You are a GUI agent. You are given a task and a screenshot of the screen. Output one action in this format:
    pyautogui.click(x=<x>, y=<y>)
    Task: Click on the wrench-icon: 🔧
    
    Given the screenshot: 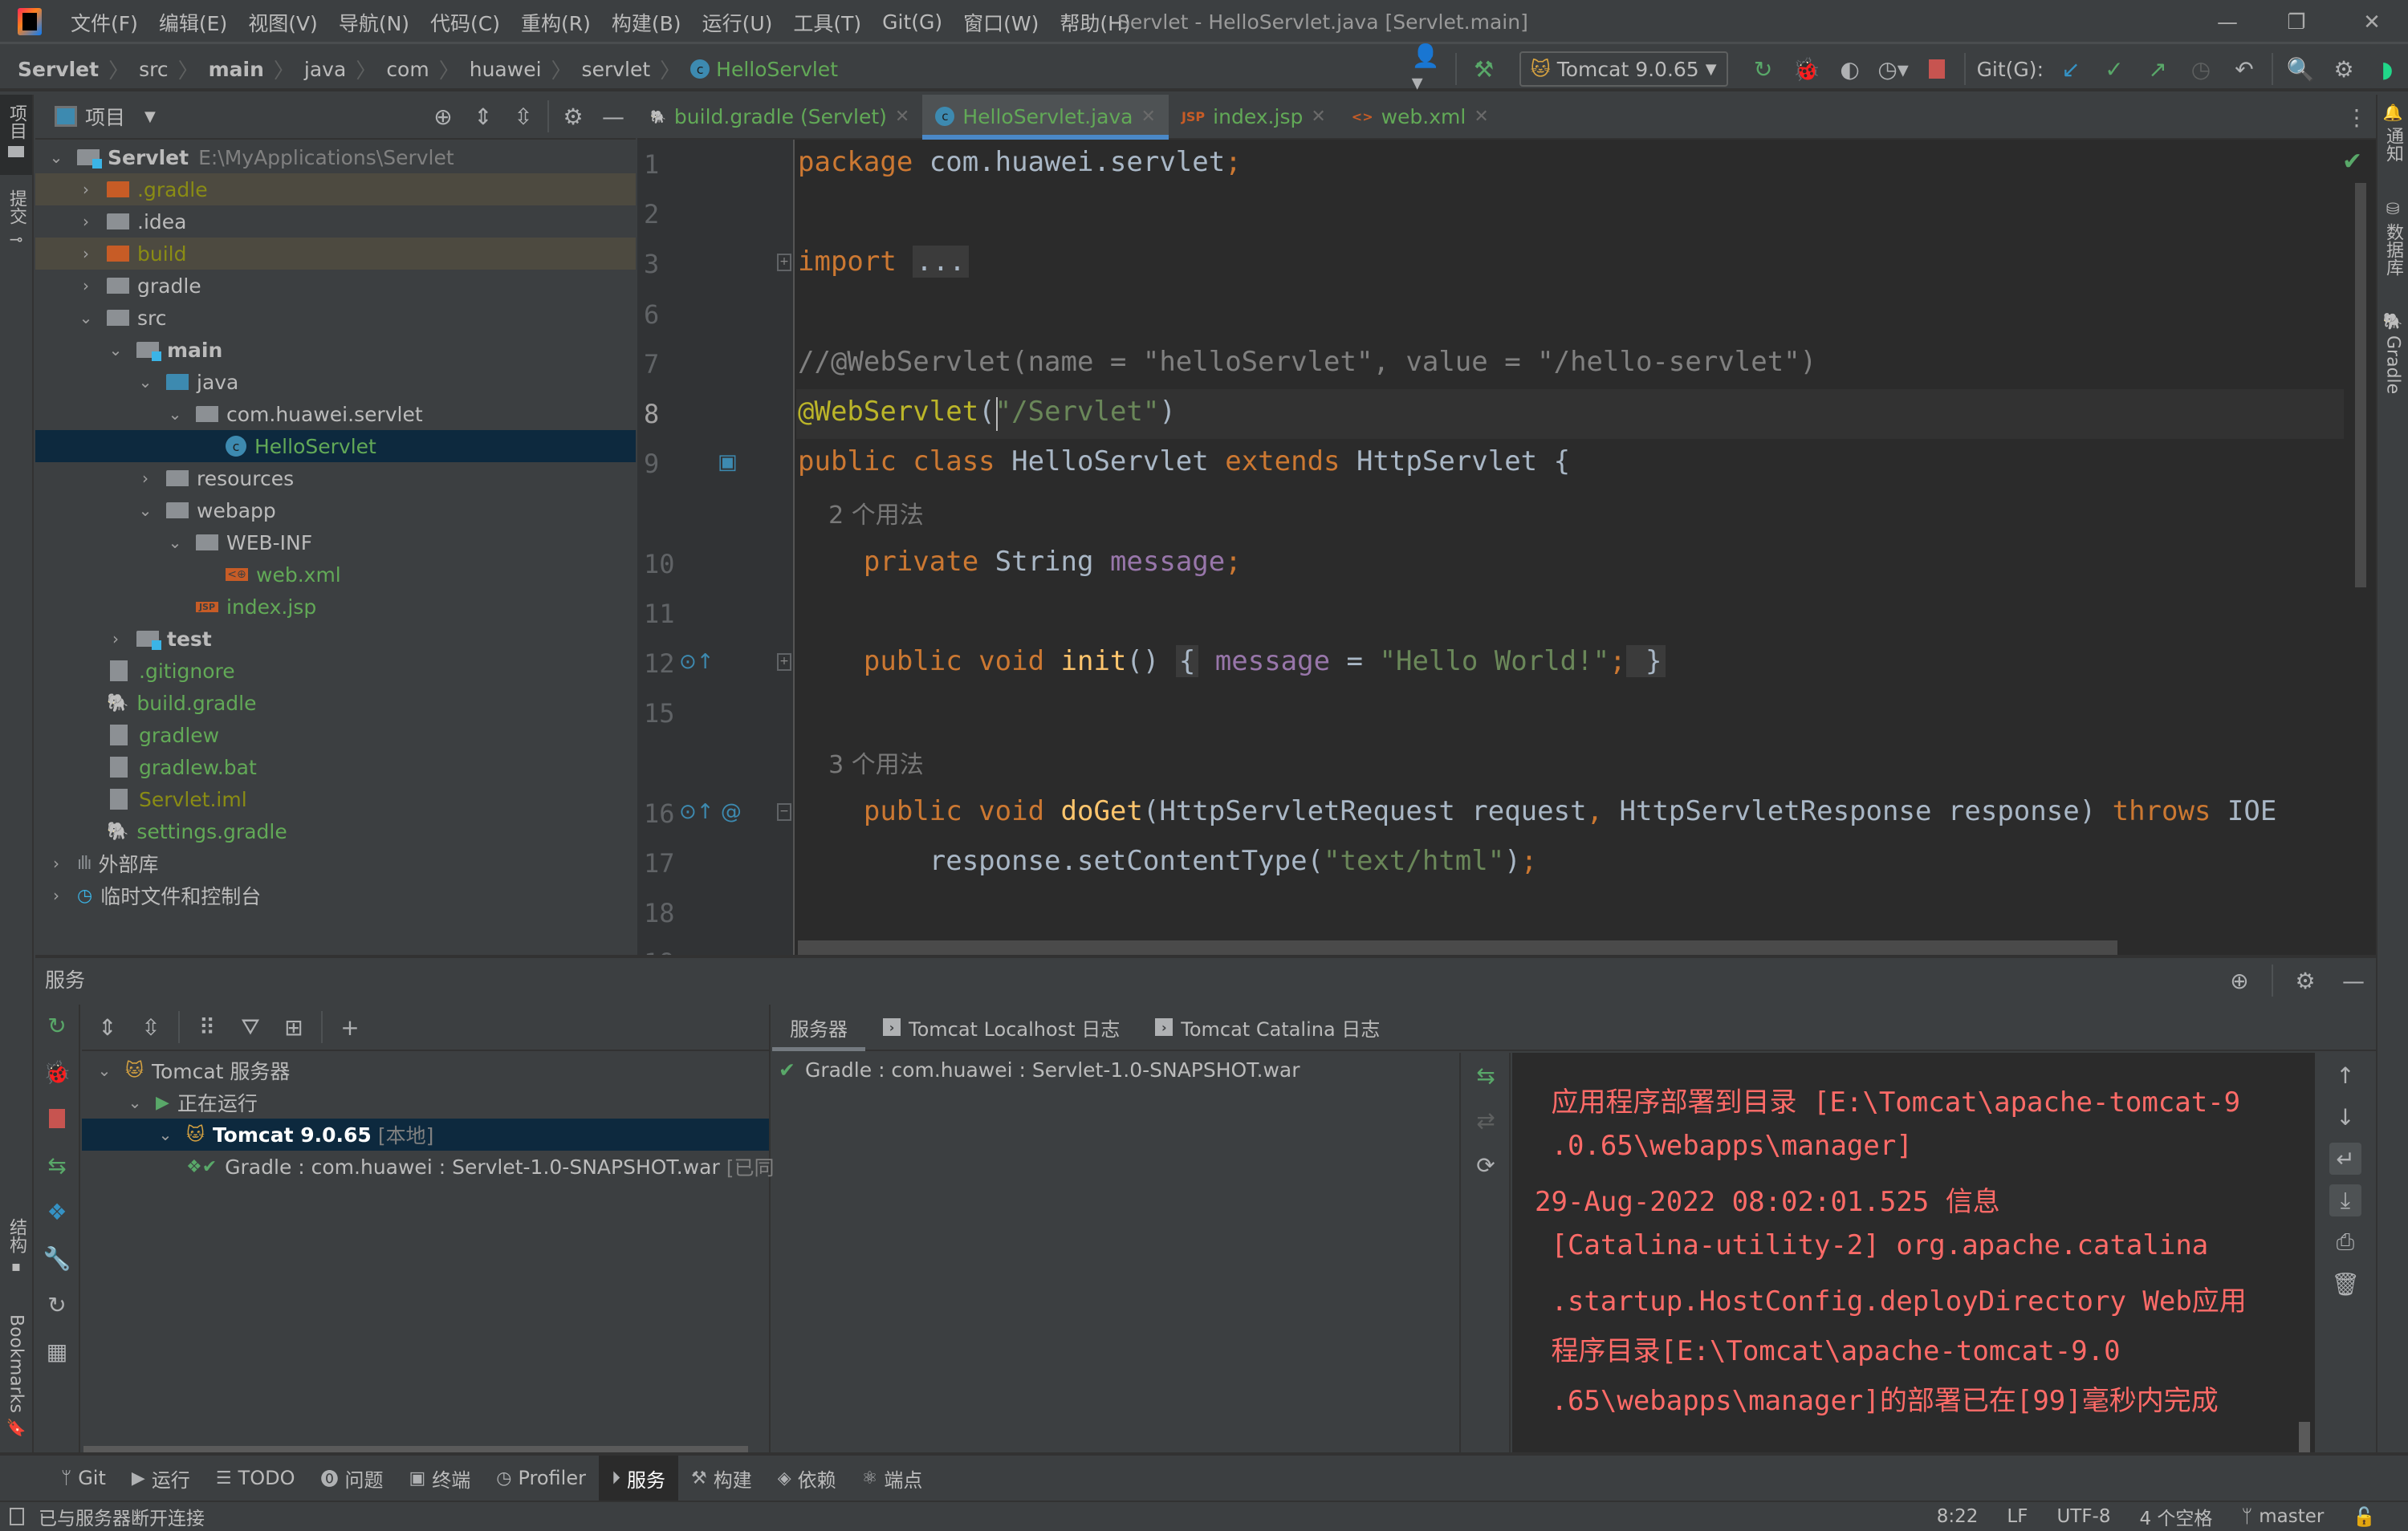 What is the action you would take?
    pyautogui.click(x=57, y=1258)
    